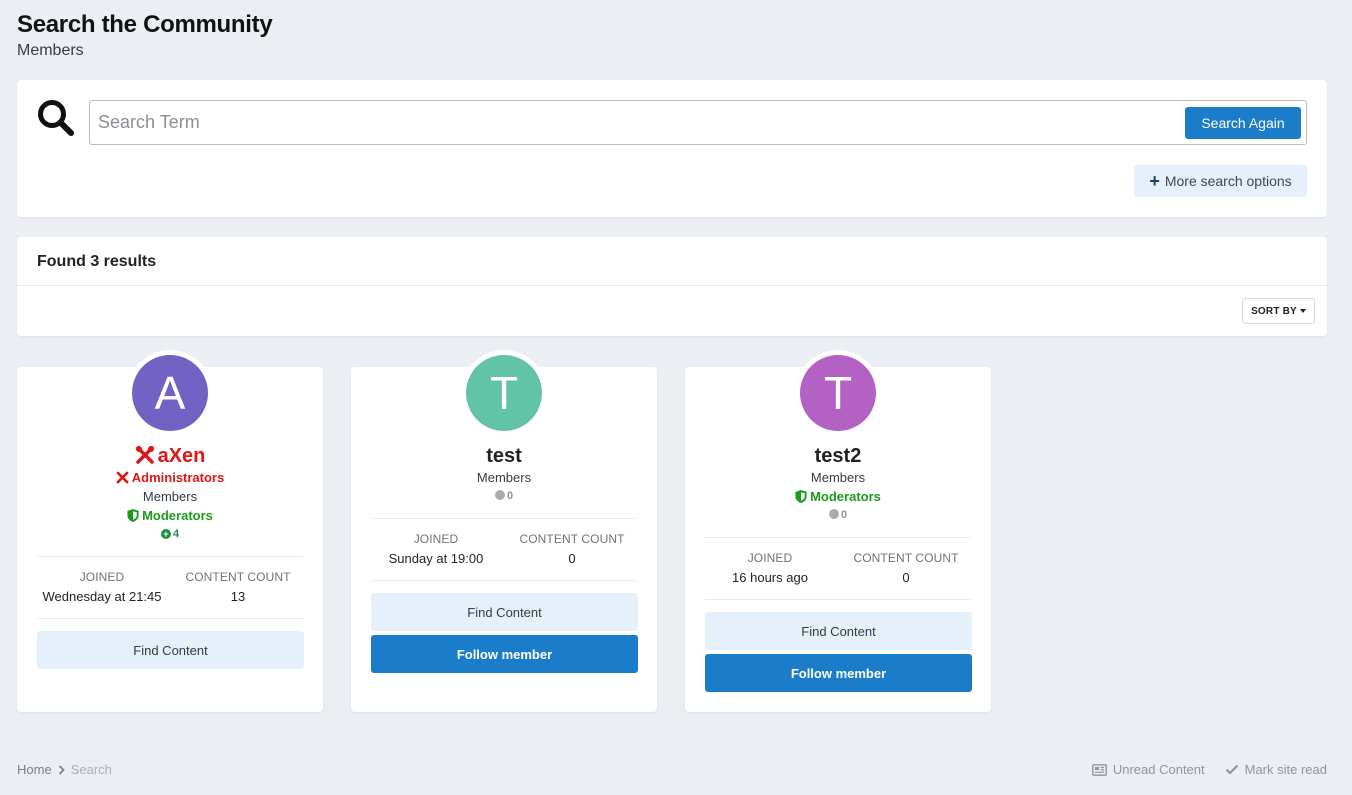 This screenshot has width=1352, height=795. I want to click on member-name: aXen, so click(181, 456).